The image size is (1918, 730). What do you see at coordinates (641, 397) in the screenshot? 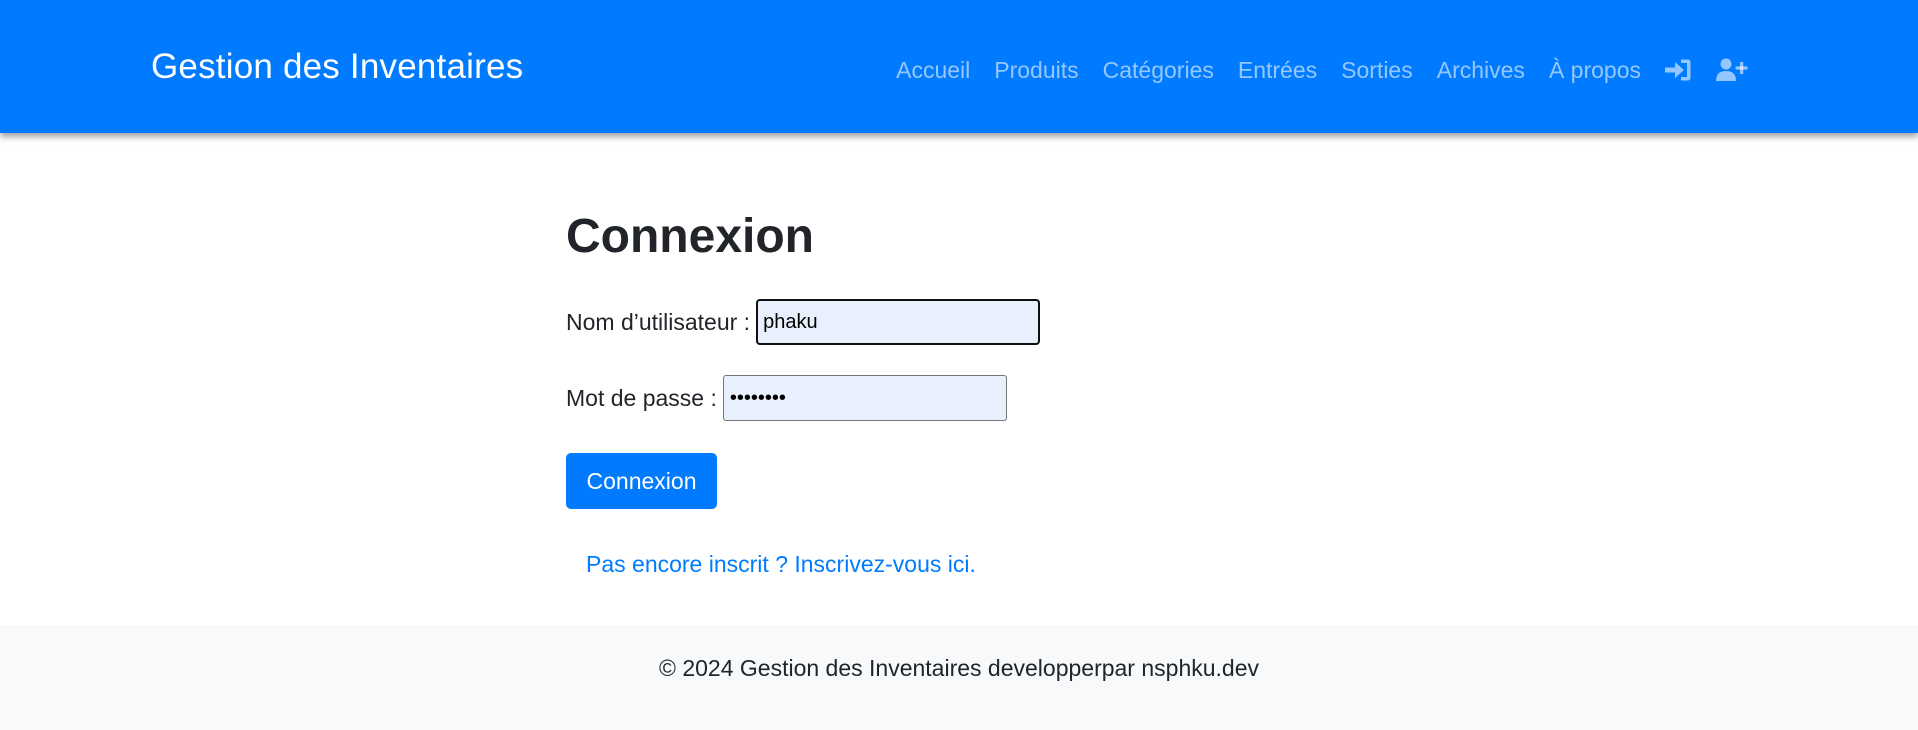
I see `password-label: Mot de passe :` at bounding box center [641, 397].